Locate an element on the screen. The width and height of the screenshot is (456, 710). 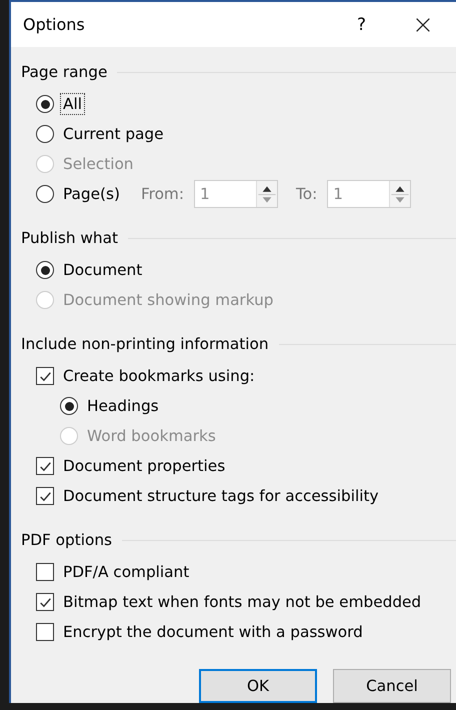
option-label: PDF/A compliant is located at coordinates (126, 572).